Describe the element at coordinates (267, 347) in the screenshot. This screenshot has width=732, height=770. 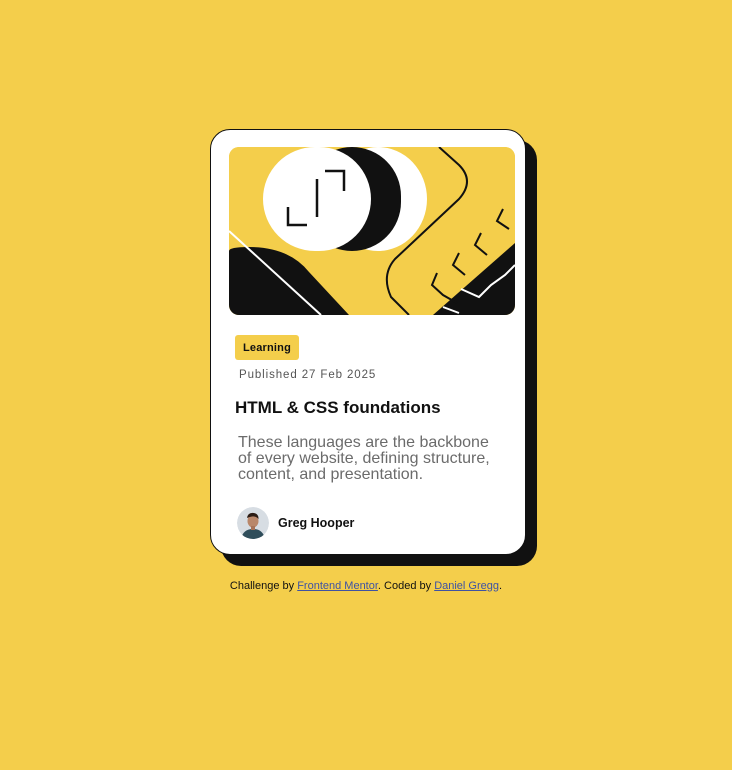
I see `category-tag: Learning` at that location.